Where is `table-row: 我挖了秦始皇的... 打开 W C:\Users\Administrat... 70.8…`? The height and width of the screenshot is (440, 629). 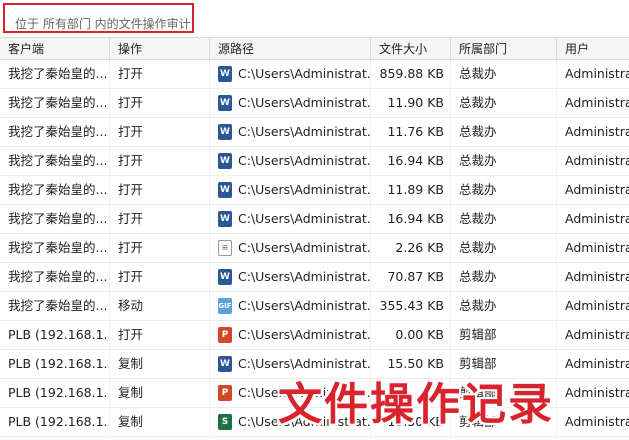
table-row: 我挖了秦始皇的... 打开 W C:\Users\Administrat... 70.8… is located at coordinates (314, 277).